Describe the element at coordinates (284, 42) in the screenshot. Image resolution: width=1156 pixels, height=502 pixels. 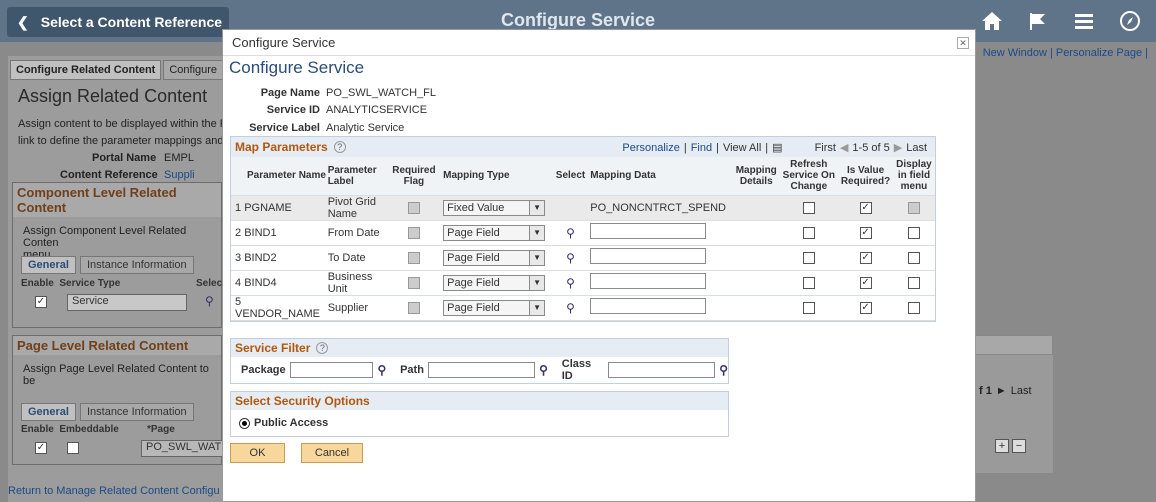
I see `dialog-title: Configure Service` at that location.